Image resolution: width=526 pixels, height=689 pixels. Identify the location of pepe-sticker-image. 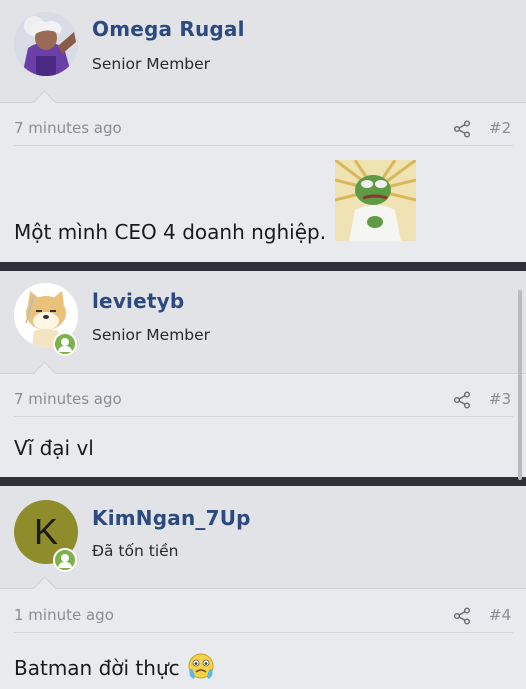
(375, 200).